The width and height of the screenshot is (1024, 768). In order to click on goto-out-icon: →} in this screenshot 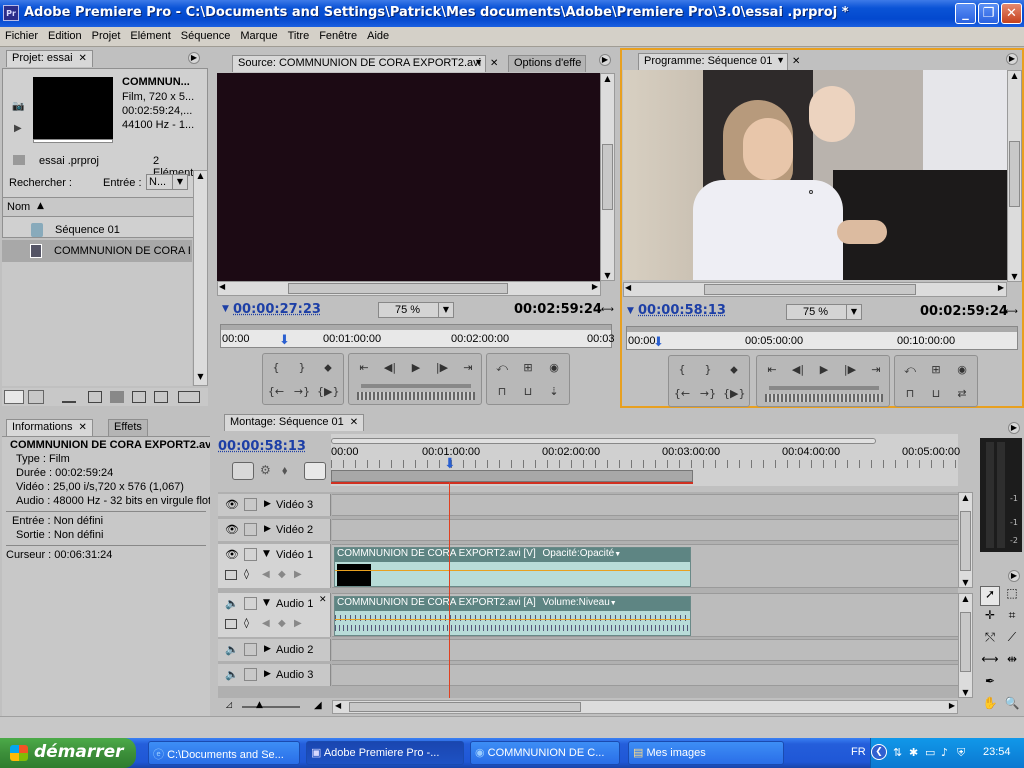, I will do `click(302, 392)`.